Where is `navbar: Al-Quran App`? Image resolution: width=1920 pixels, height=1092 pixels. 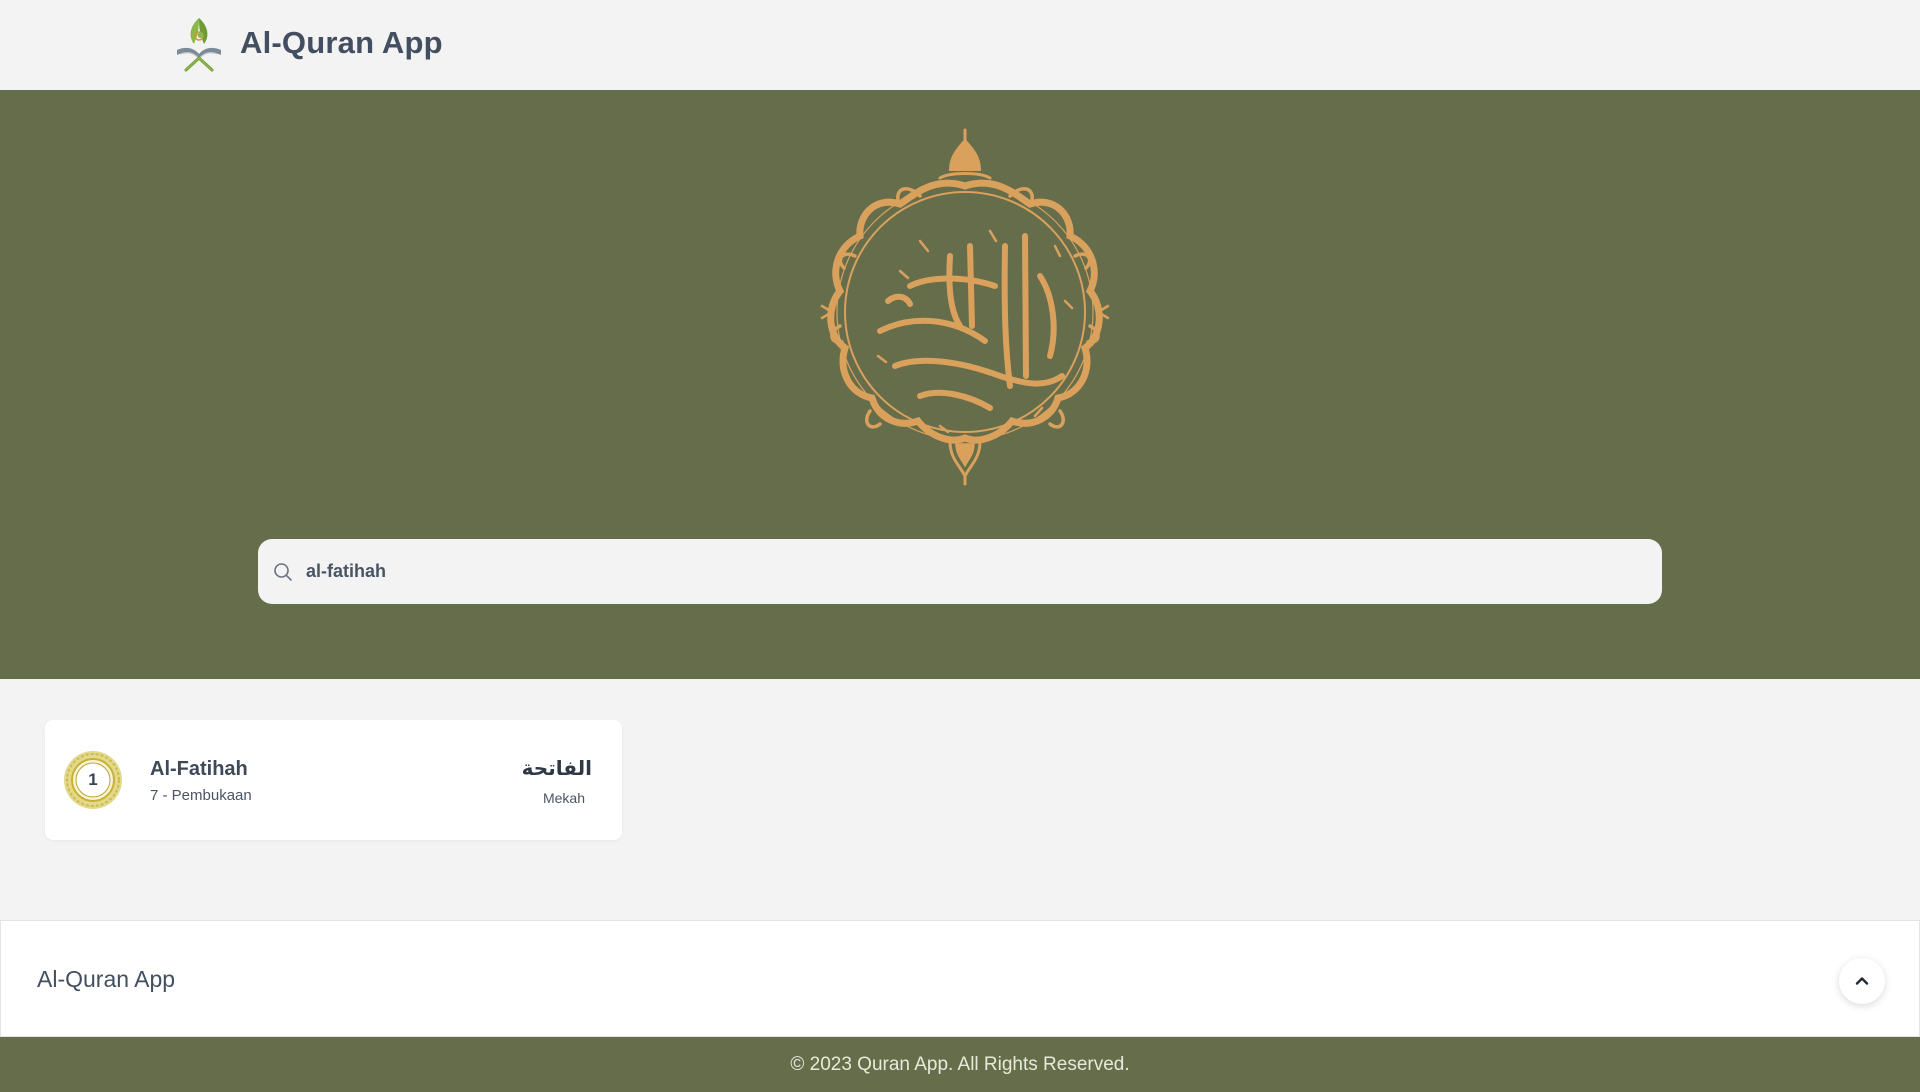
navbar: Al-Quran App is located at coordinates (960, 45).